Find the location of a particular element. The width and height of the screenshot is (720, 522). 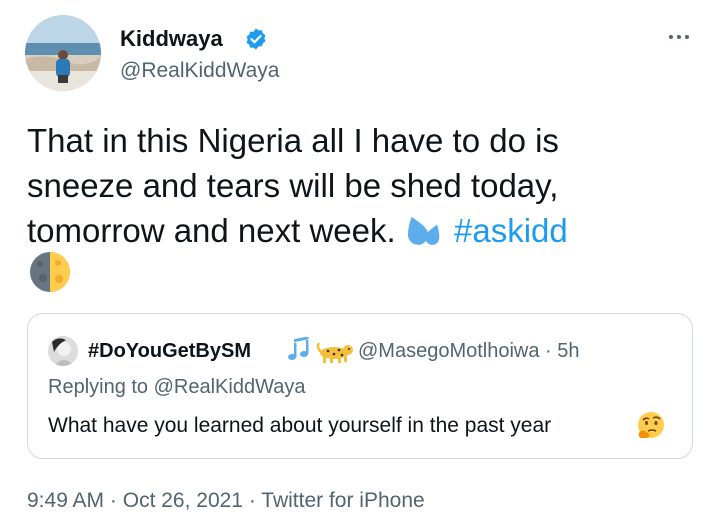

quoted-profile-photo is located at coordinates (63, 351).